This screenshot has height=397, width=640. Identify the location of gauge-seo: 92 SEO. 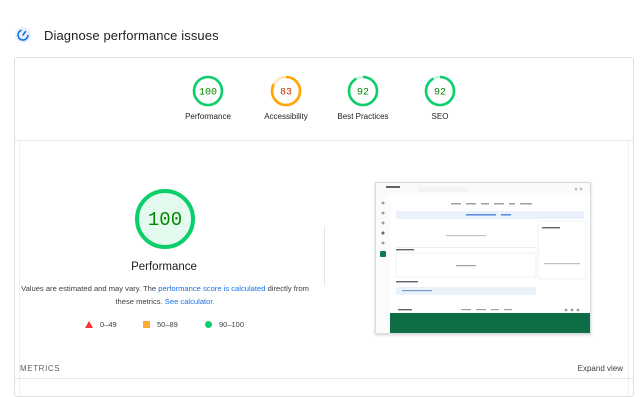
(440, 97).